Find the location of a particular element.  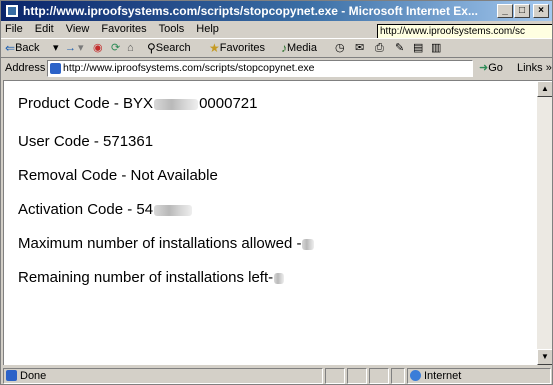

mail-icon: ✉ is located at coordinates (359, 48).